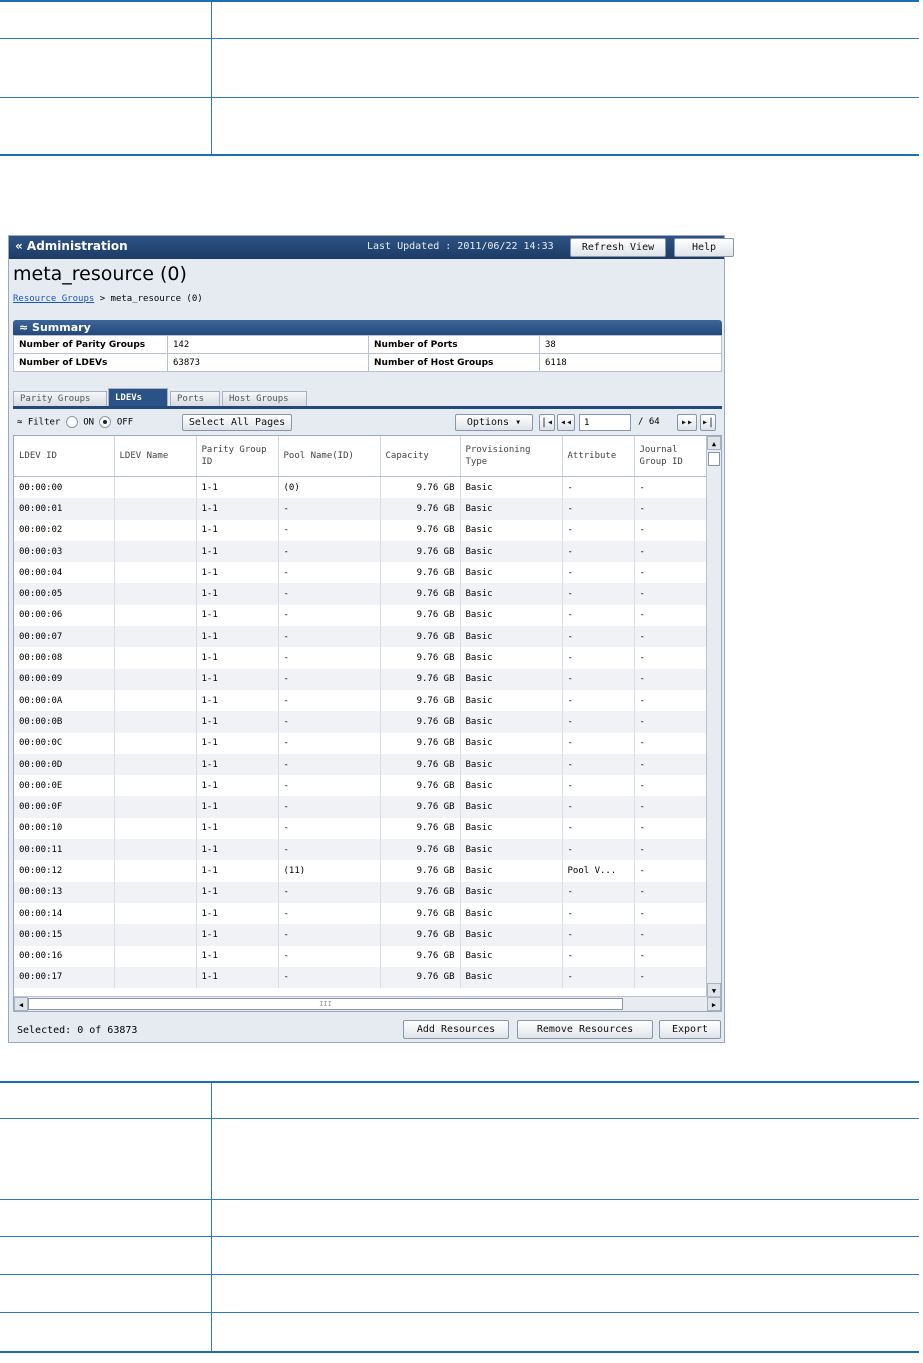 The height and width of the screenshot is (1363, 923). Describe the element at coordinates (89, 422) in the screenshot. I see `filter-on-label: ON` at that location.